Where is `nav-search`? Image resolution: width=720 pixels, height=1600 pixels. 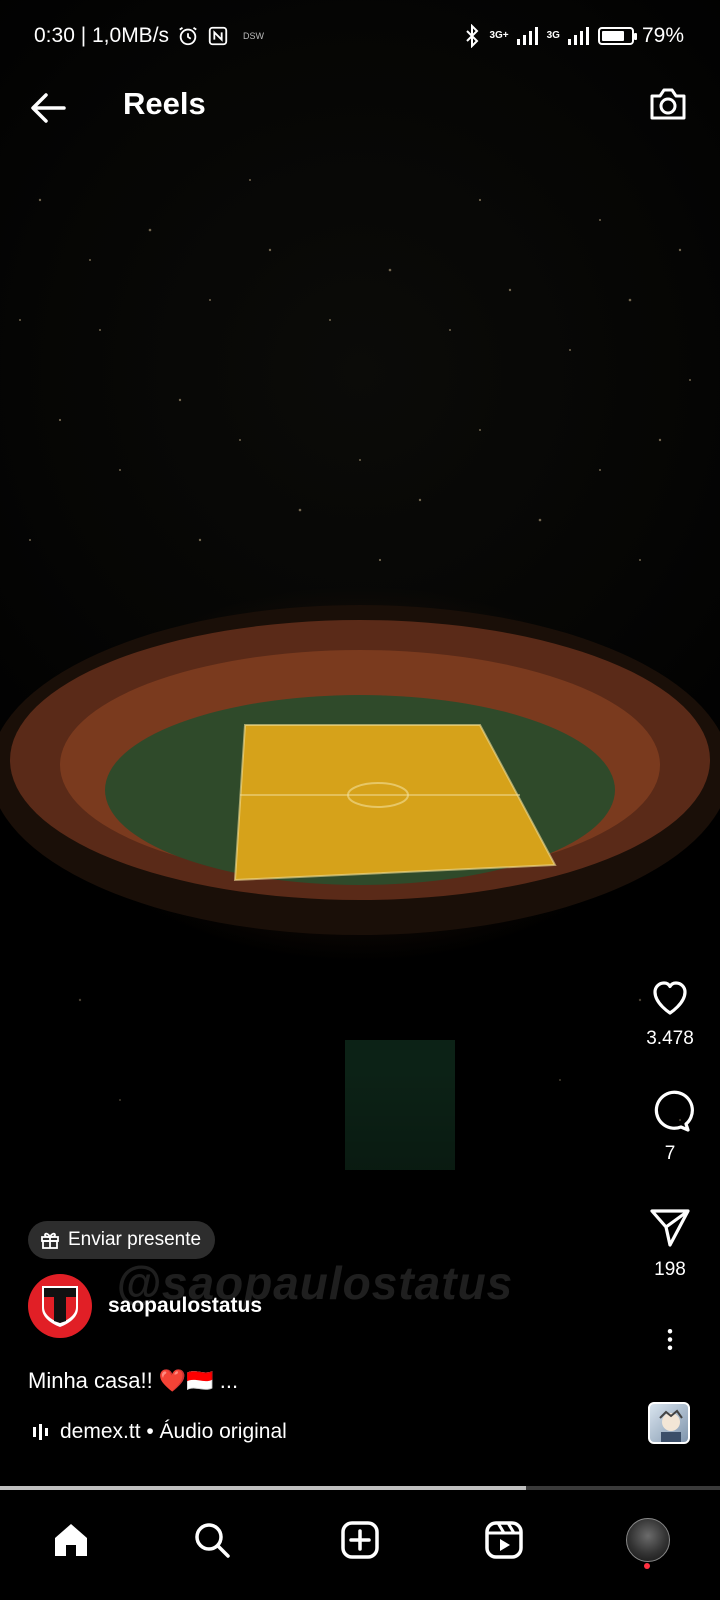
nav-search is located at coordinates (212, 1540).